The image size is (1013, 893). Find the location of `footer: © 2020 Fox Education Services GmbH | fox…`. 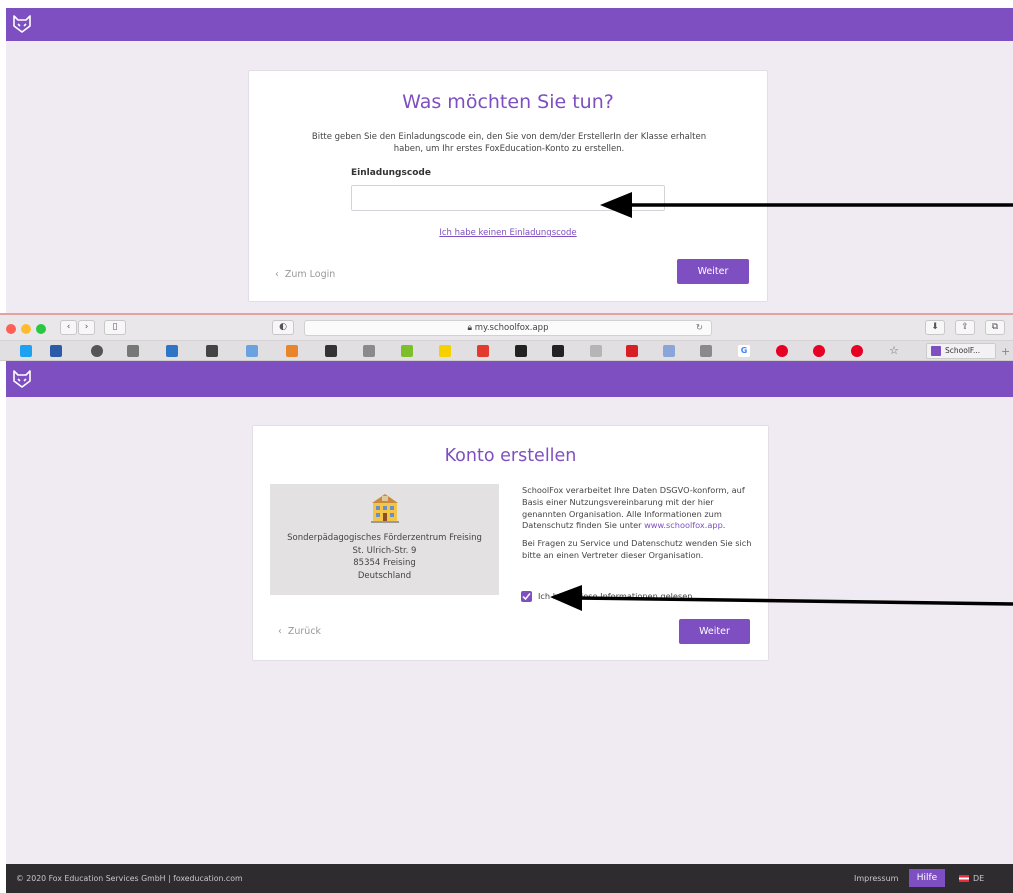

footer: © 2020 Fox Education Services GmbH | fox… is located at coordinates (509, 878).